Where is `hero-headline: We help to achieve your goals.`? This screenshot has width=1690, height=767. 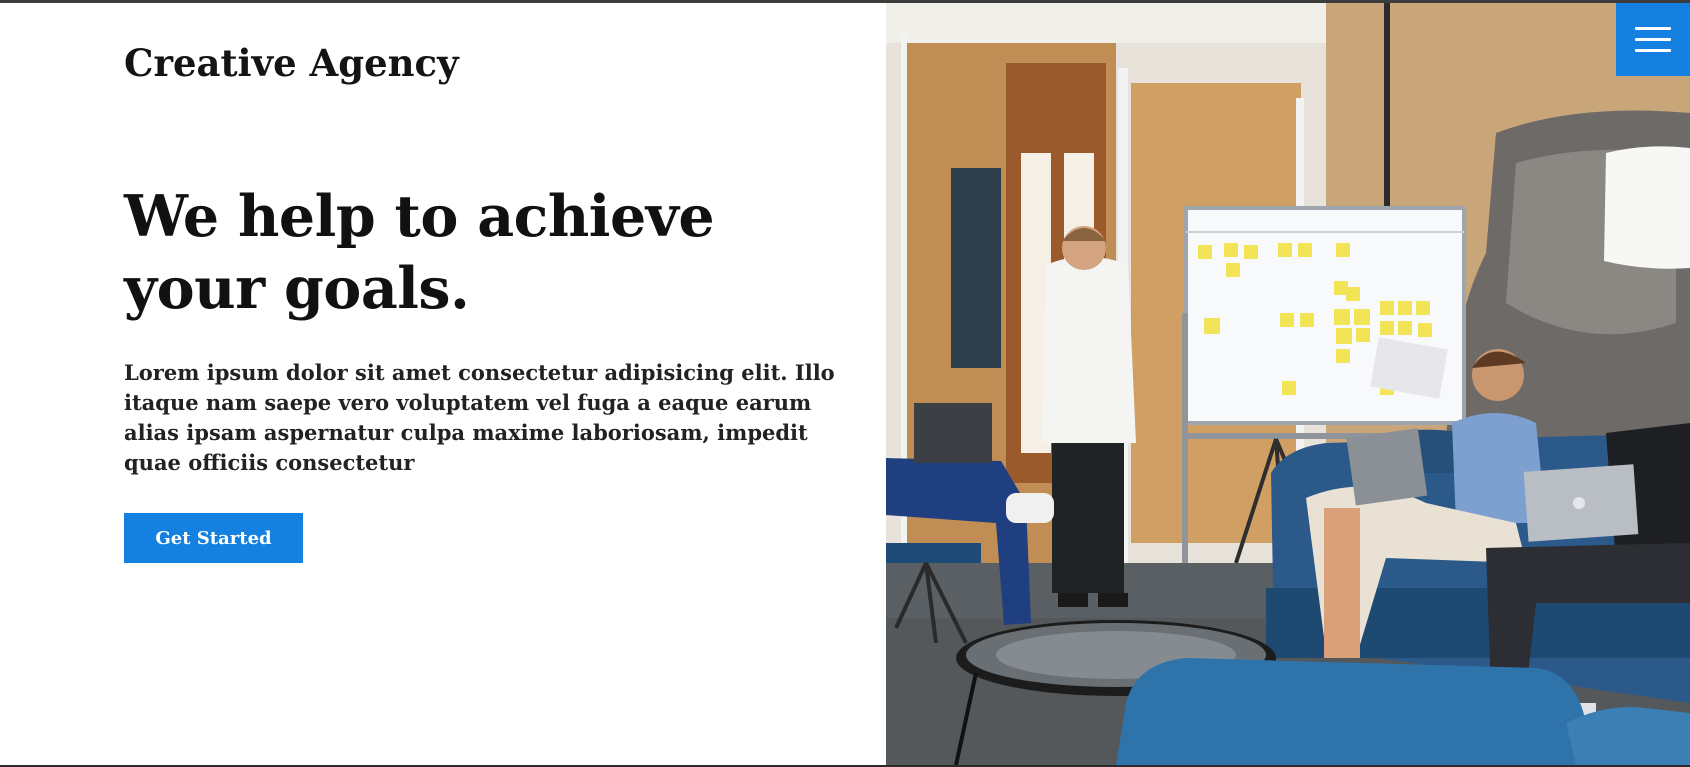 hero-headline: We help to achieve your goals. is located at coordinates (474, 253).